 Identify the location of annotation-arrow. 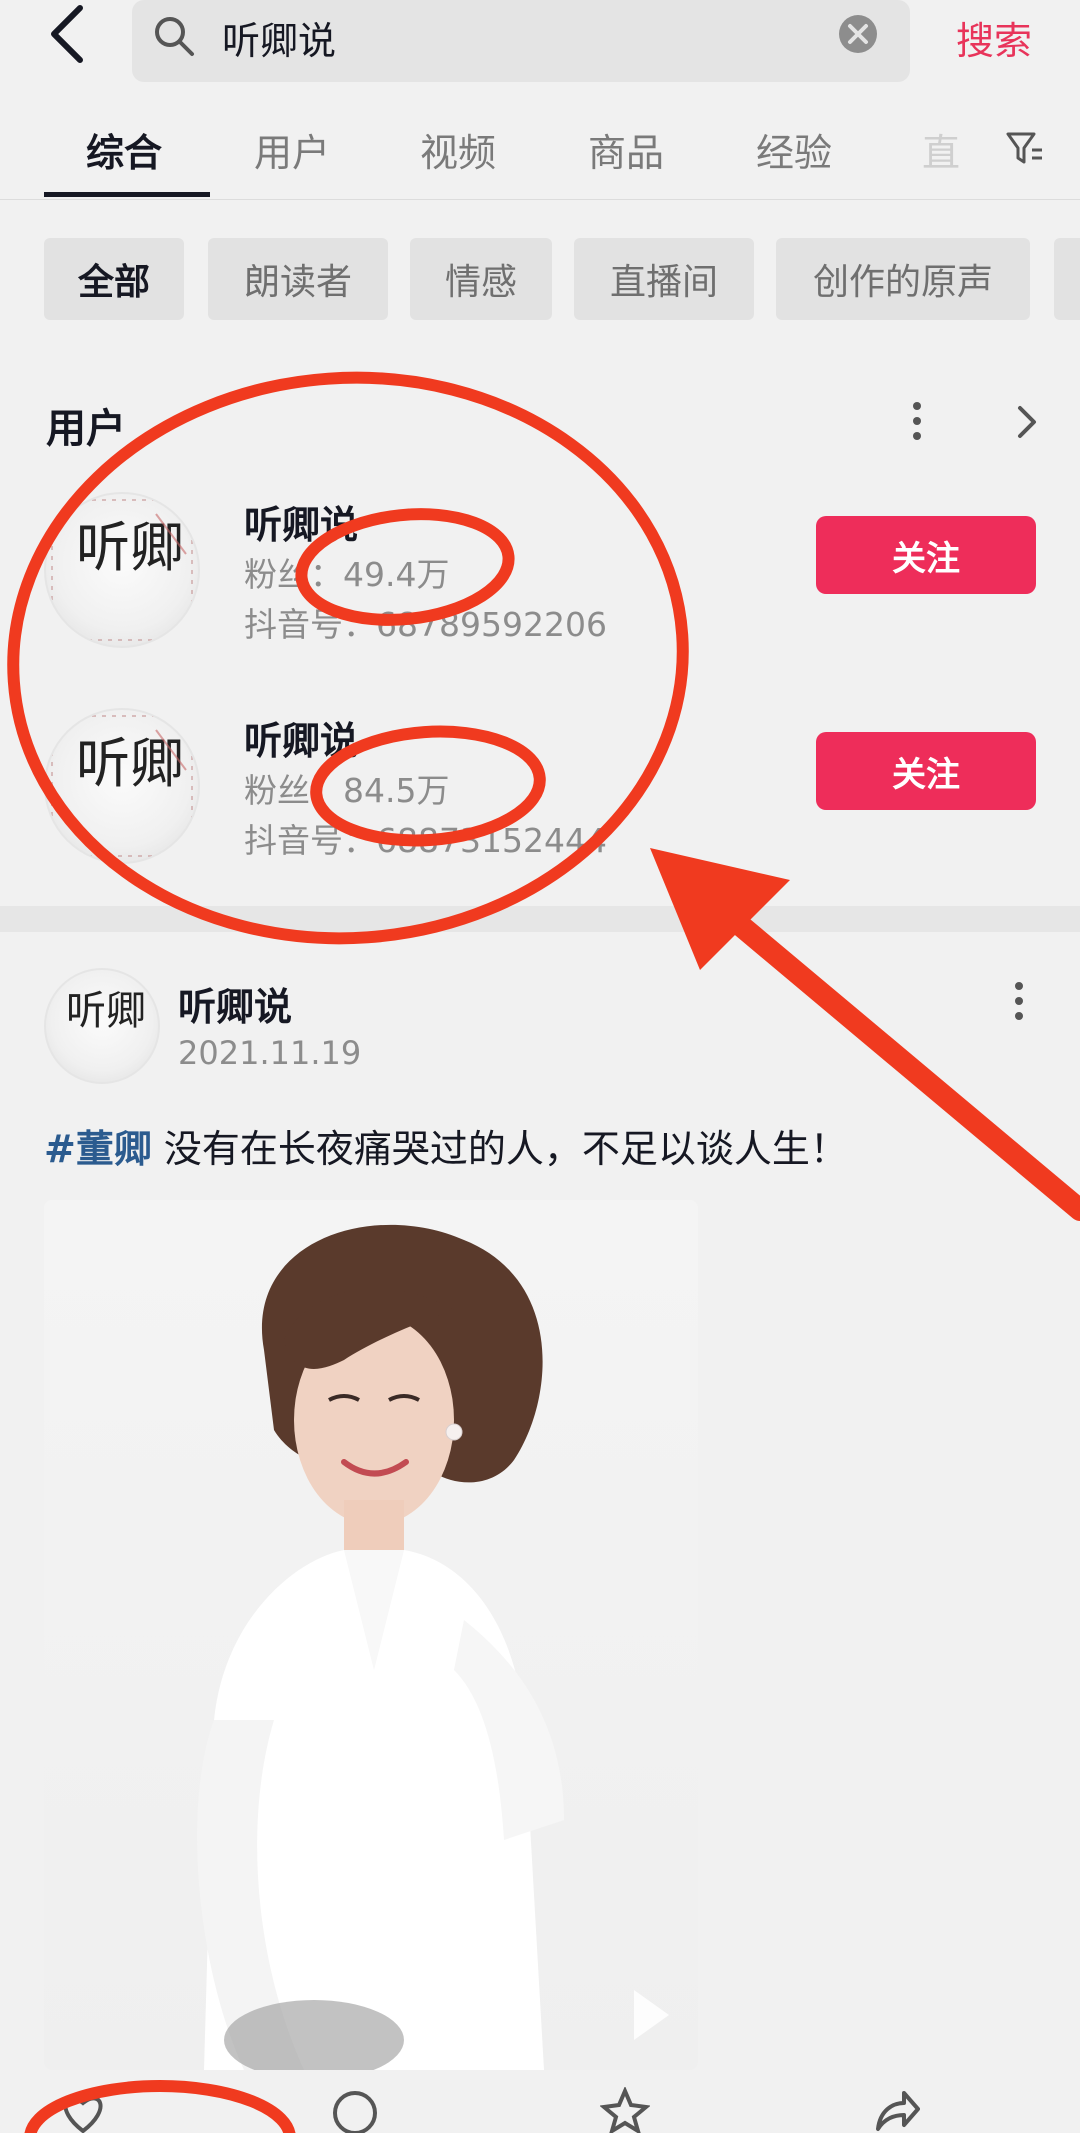
(865, 1034).